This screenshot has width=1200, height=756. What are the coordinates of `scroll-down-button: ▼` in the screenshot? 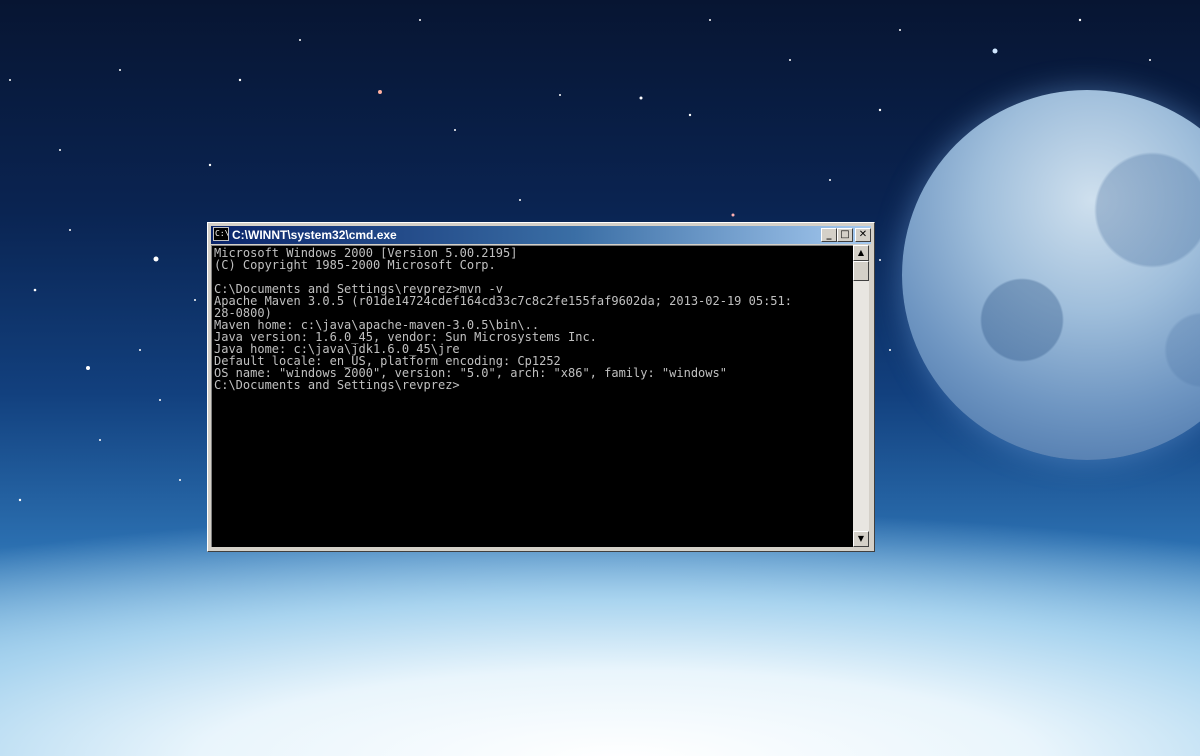 It's located at (861, 539).